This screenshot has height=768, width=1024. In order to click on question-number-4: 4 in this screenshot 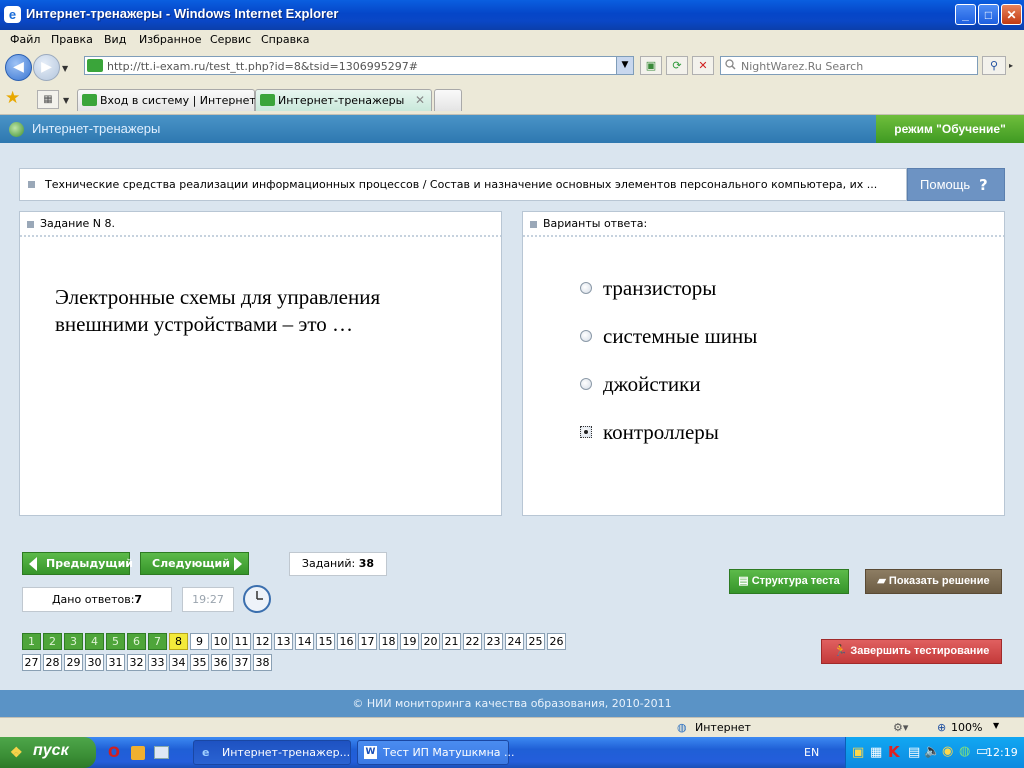, I will do `click(94, 641)`.